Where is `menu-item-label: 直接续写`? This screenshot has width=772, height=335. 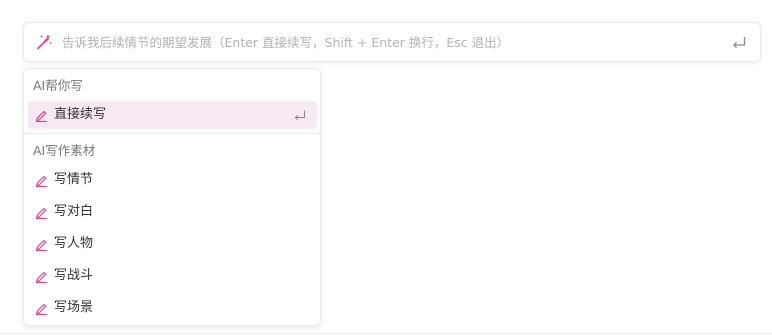
menu-item-label: 直接续写 is located at coordinates (80, 114).